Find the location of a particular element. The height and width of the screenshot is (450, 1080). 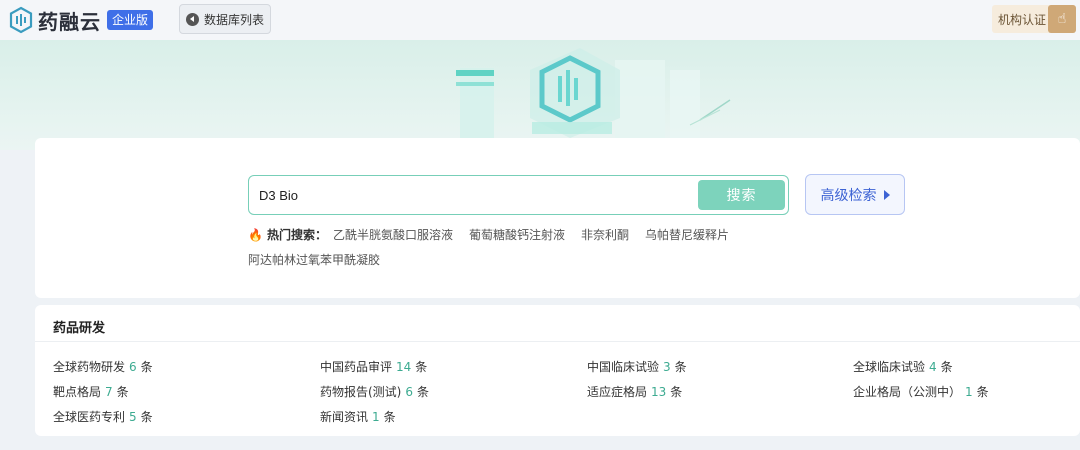

item-count: 5 is located at coordinates (133, 417).